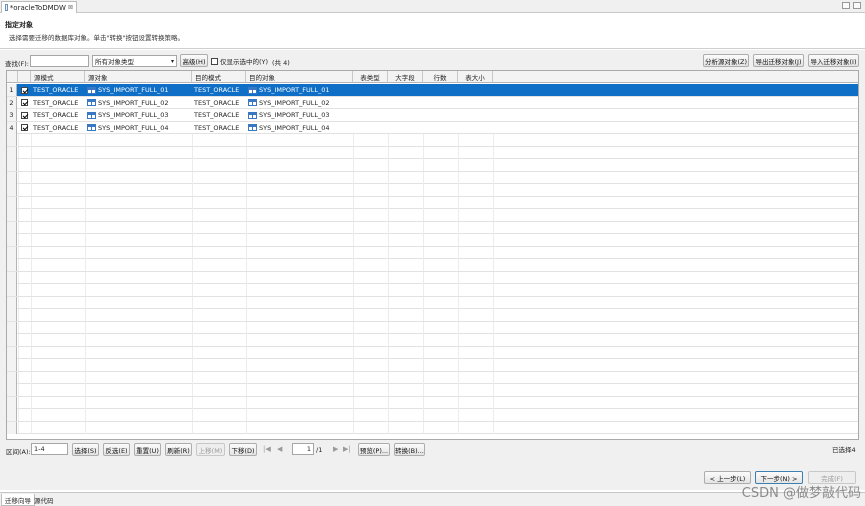  What do you see at coordinates (178, 449) in the screenshot?
I see `refresh-button: 刷新(R)` at bounding box center [178, 449].